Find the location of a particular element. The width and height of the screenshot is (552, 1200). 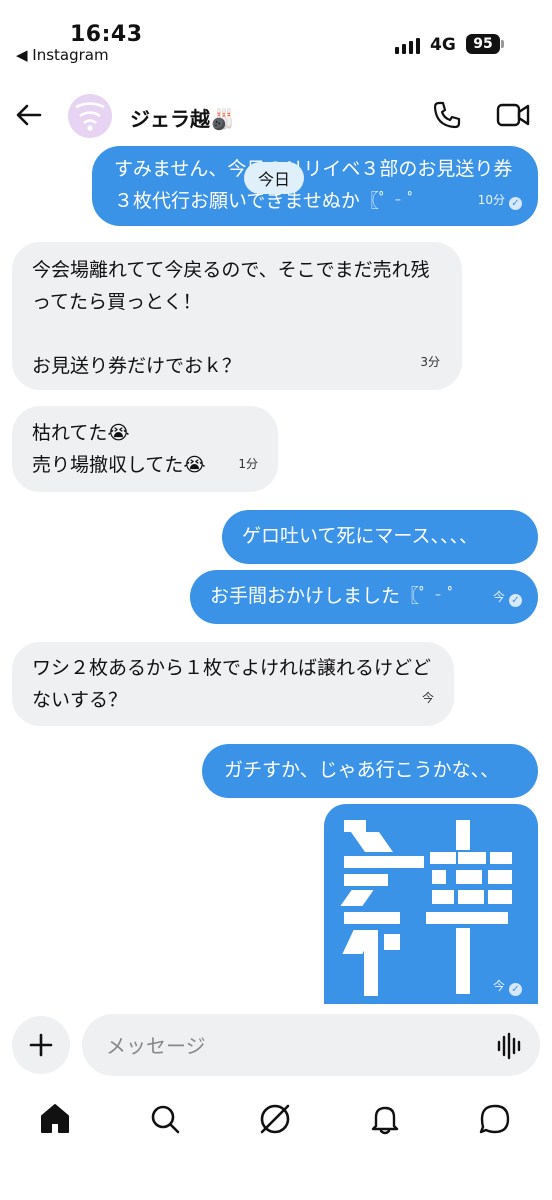

message-time: 3分 is located at coordinates (430, 362).